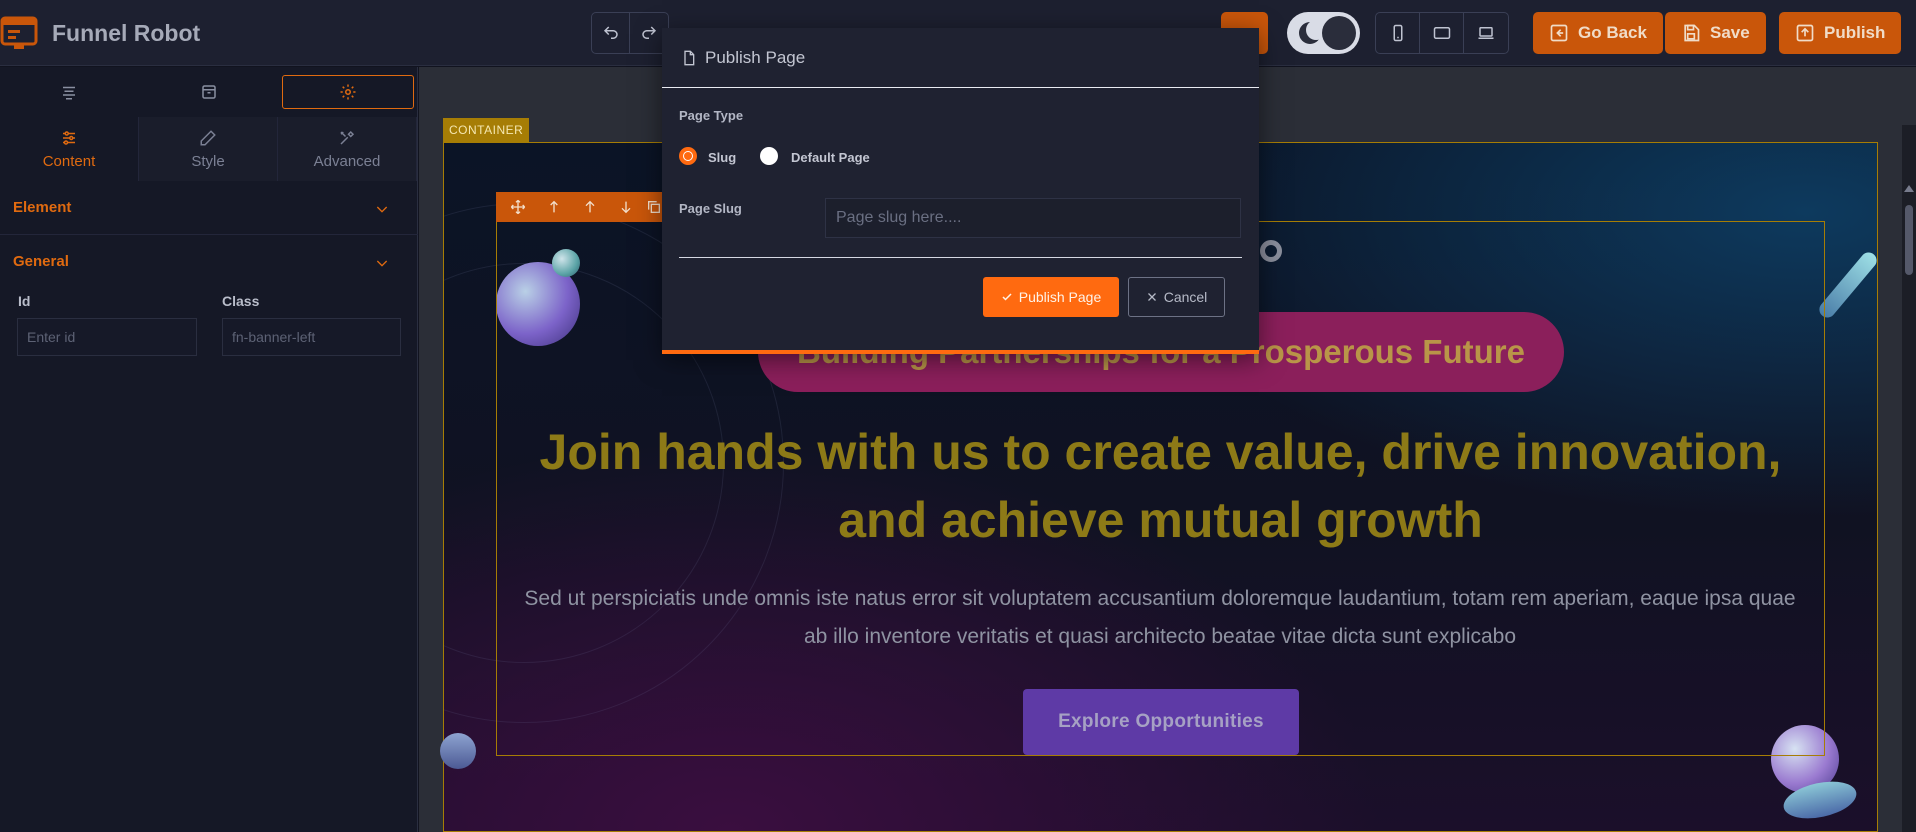 This screenshot has height=832, width=1916. What do you see at coordinates (1007, 297) in the screenshot?
I see `check-icon` at bounding box center [1007, 297].